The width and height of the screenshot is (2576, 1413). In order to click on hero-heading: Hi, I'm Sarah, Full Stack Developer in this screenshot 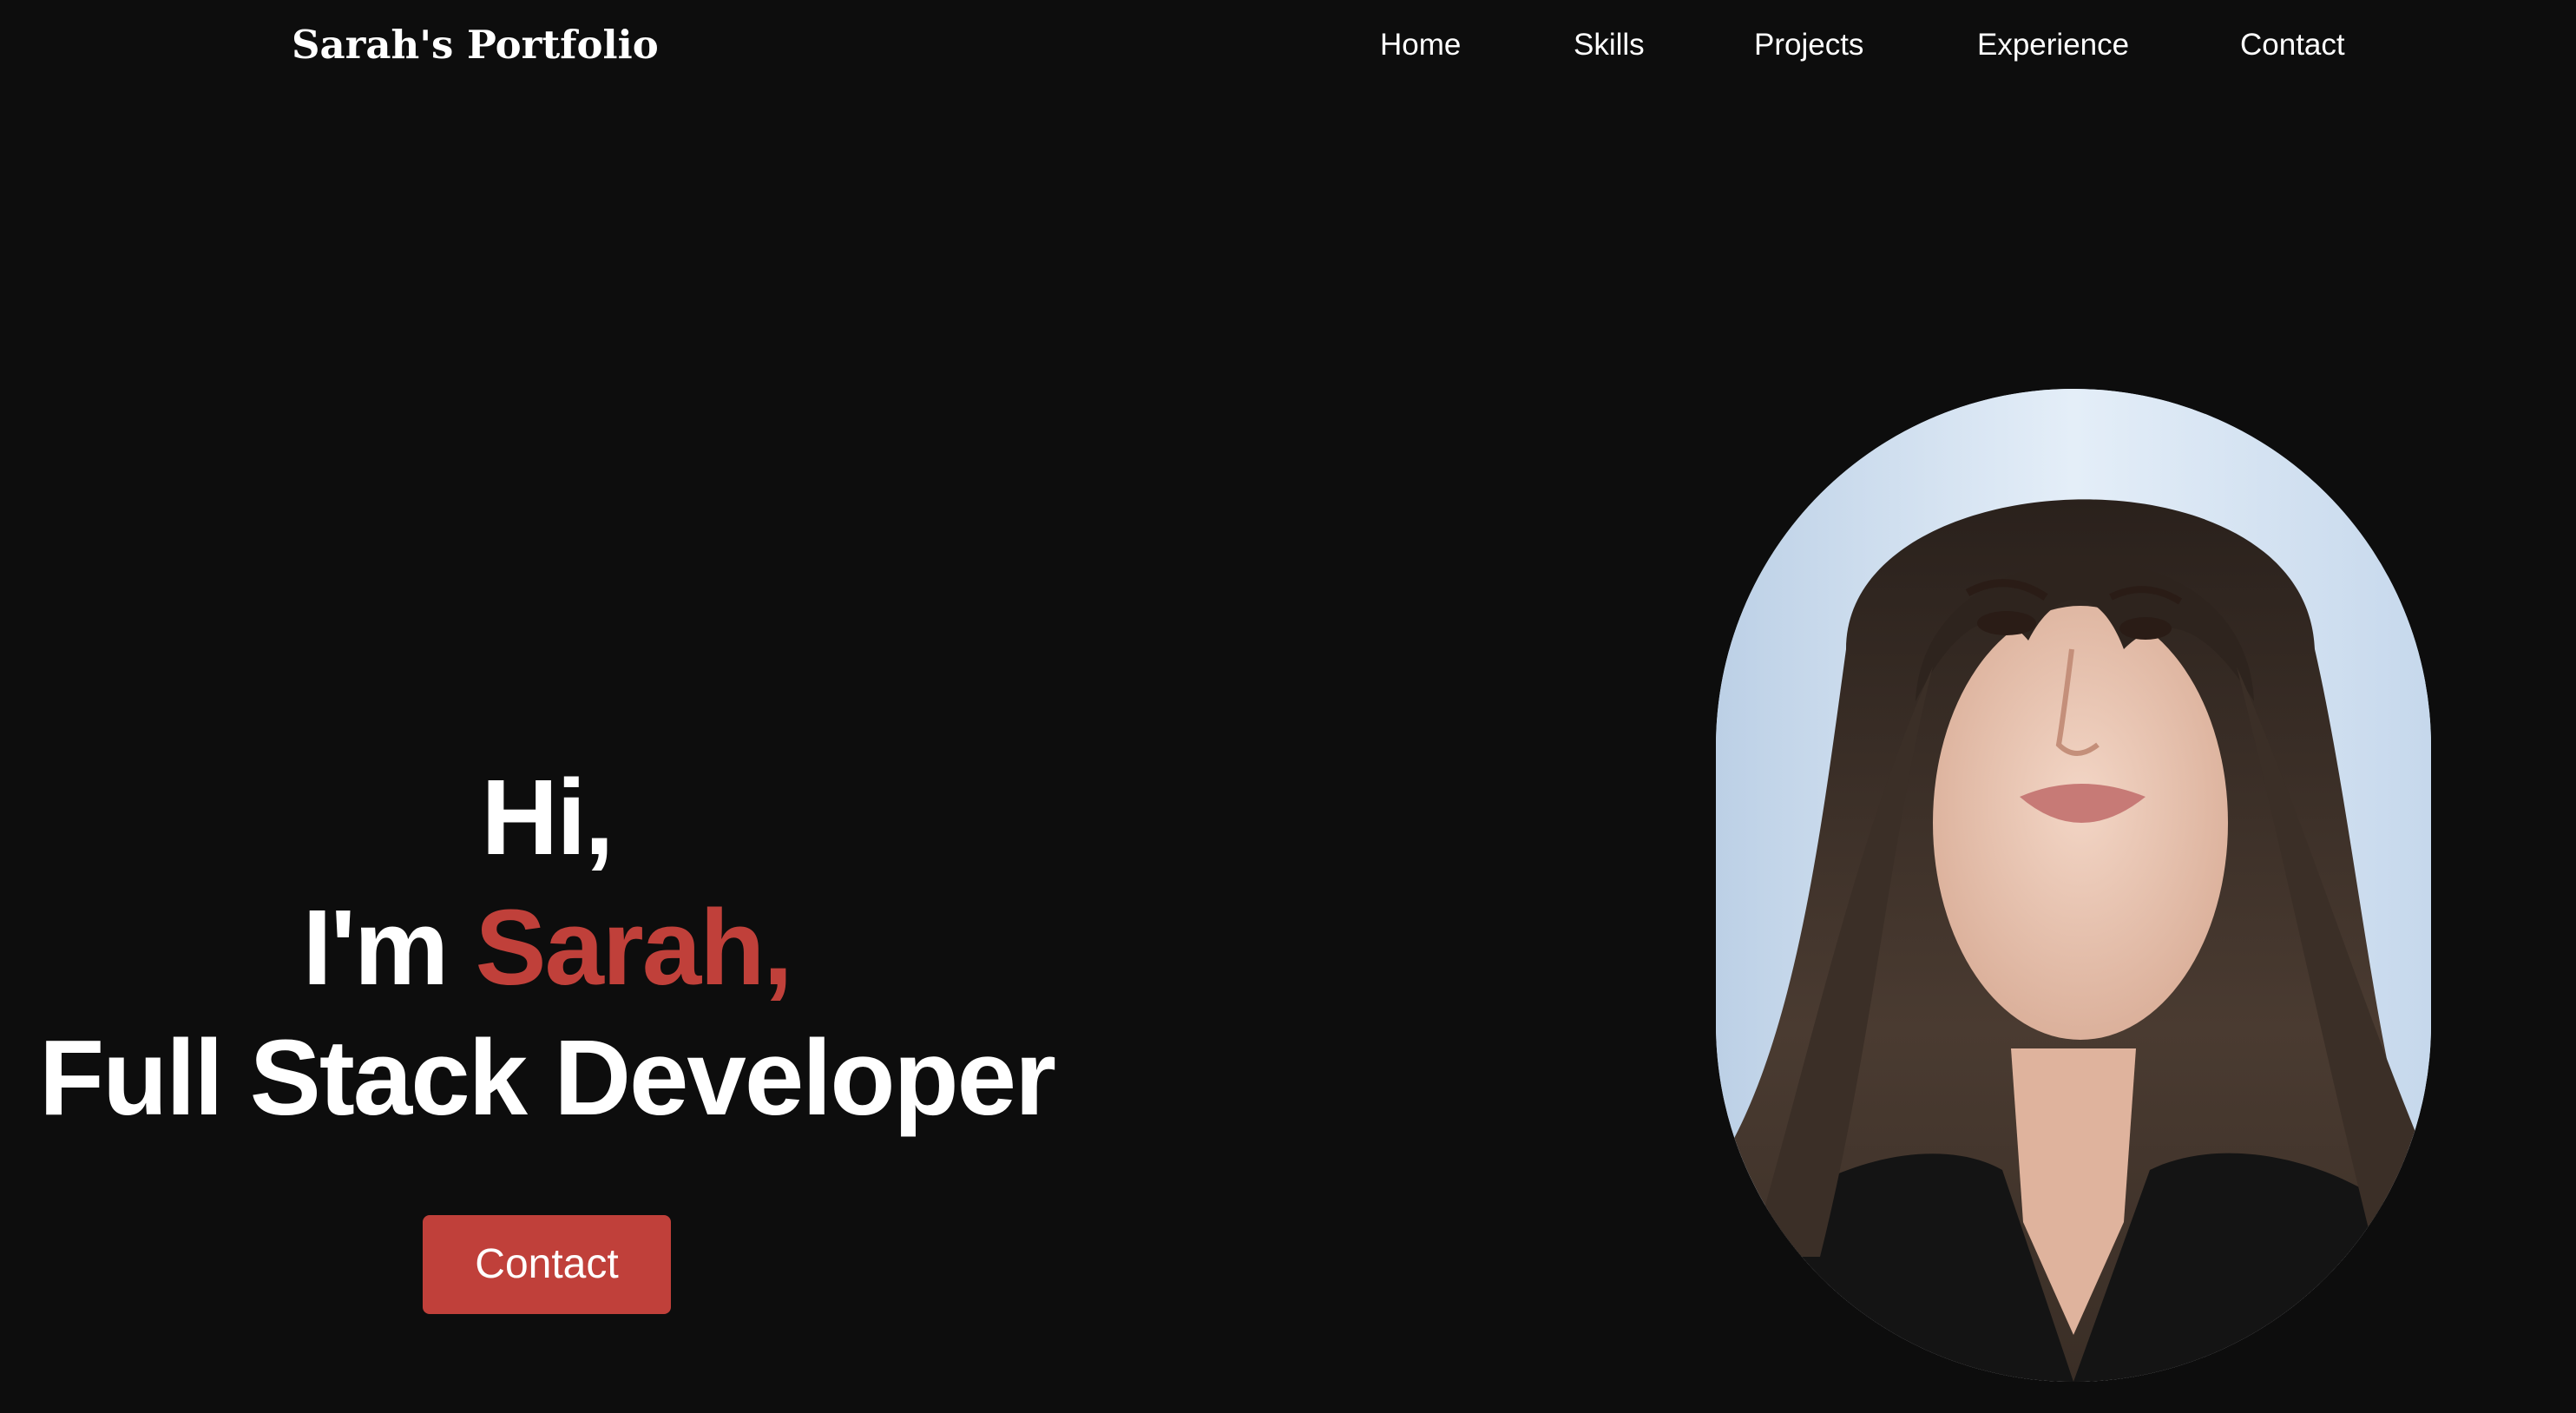, I will do `click(547, 948)`.